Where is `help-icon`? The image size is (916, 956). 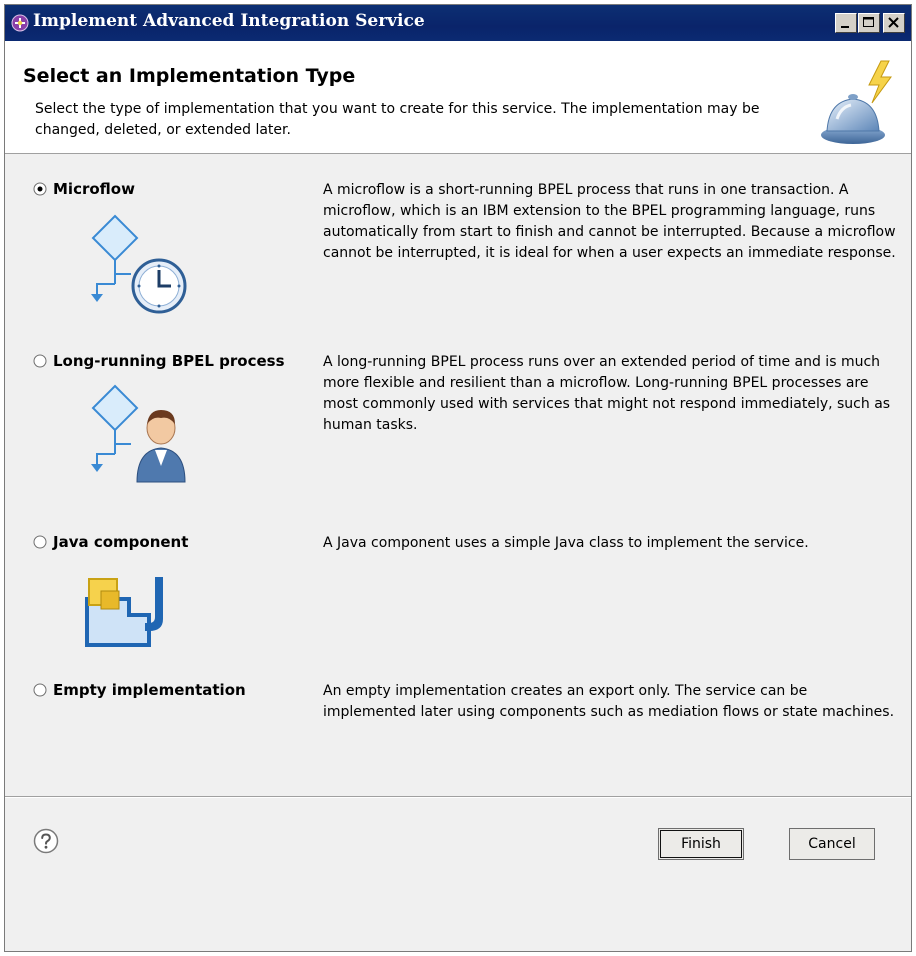 help-icon is located at coordinates (46, 841).